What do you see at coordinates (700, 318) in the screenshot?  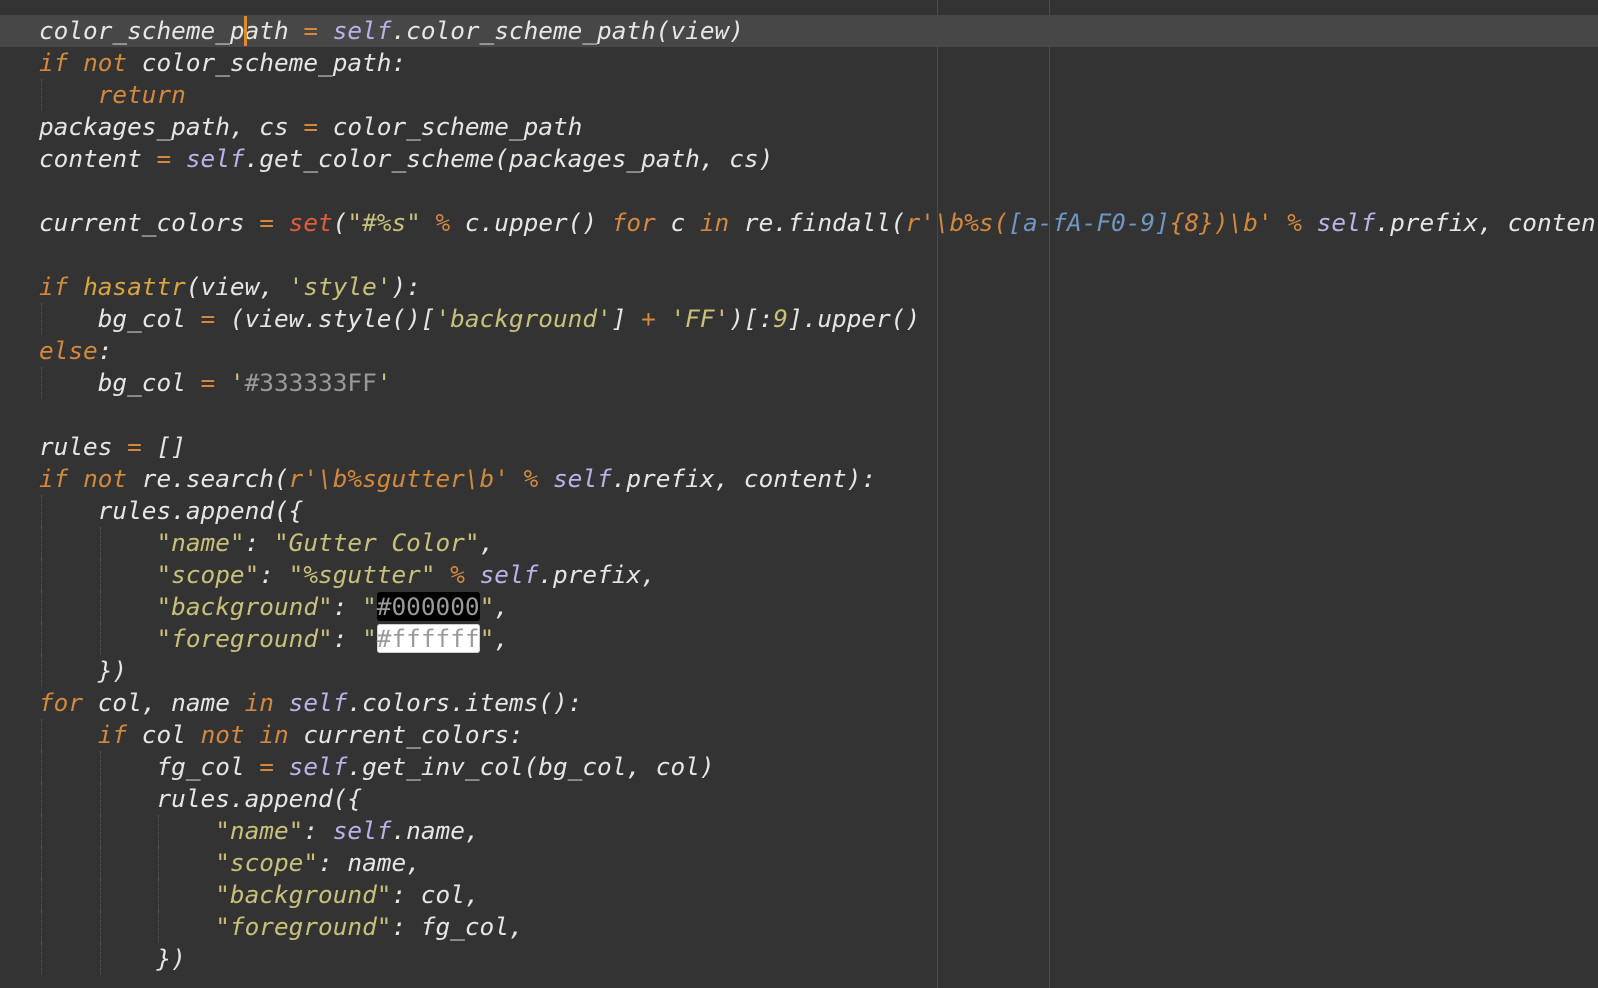 I see `code-token: 'FF'` at bounding box center [700, 318].